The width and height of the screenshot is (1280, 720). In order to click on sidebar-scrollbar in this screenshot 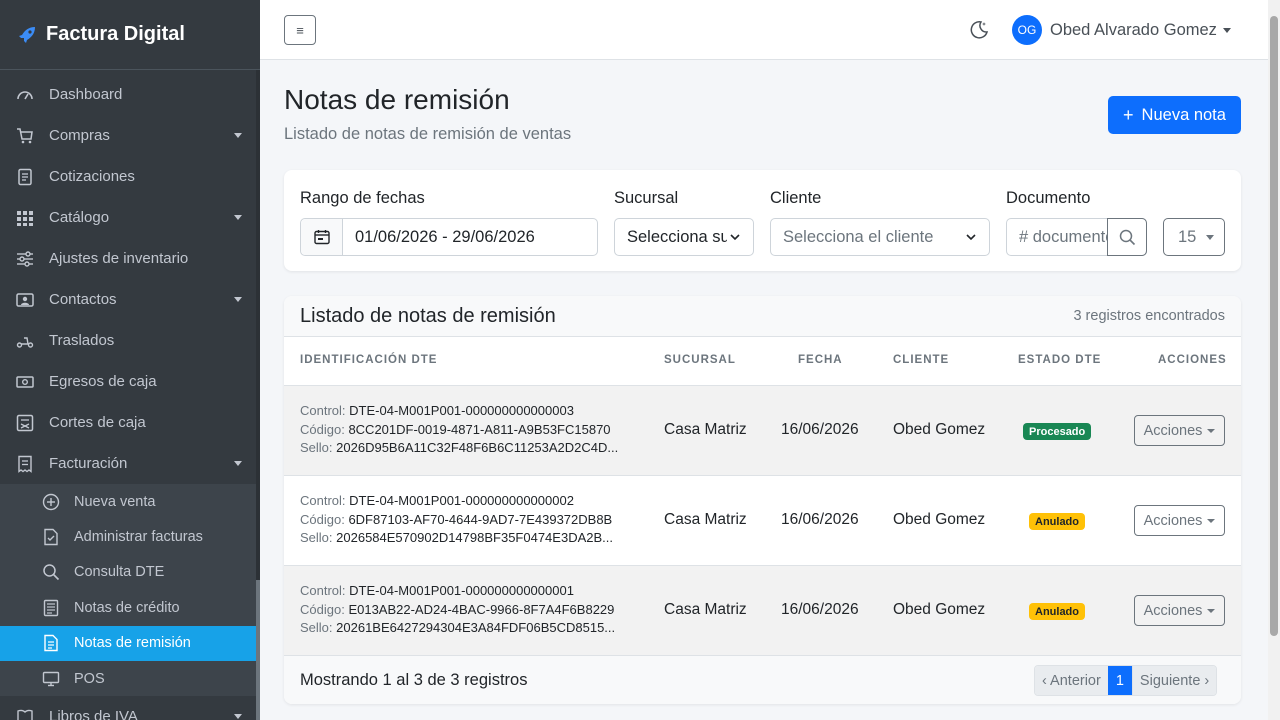, I will do `click(258, 395)`.